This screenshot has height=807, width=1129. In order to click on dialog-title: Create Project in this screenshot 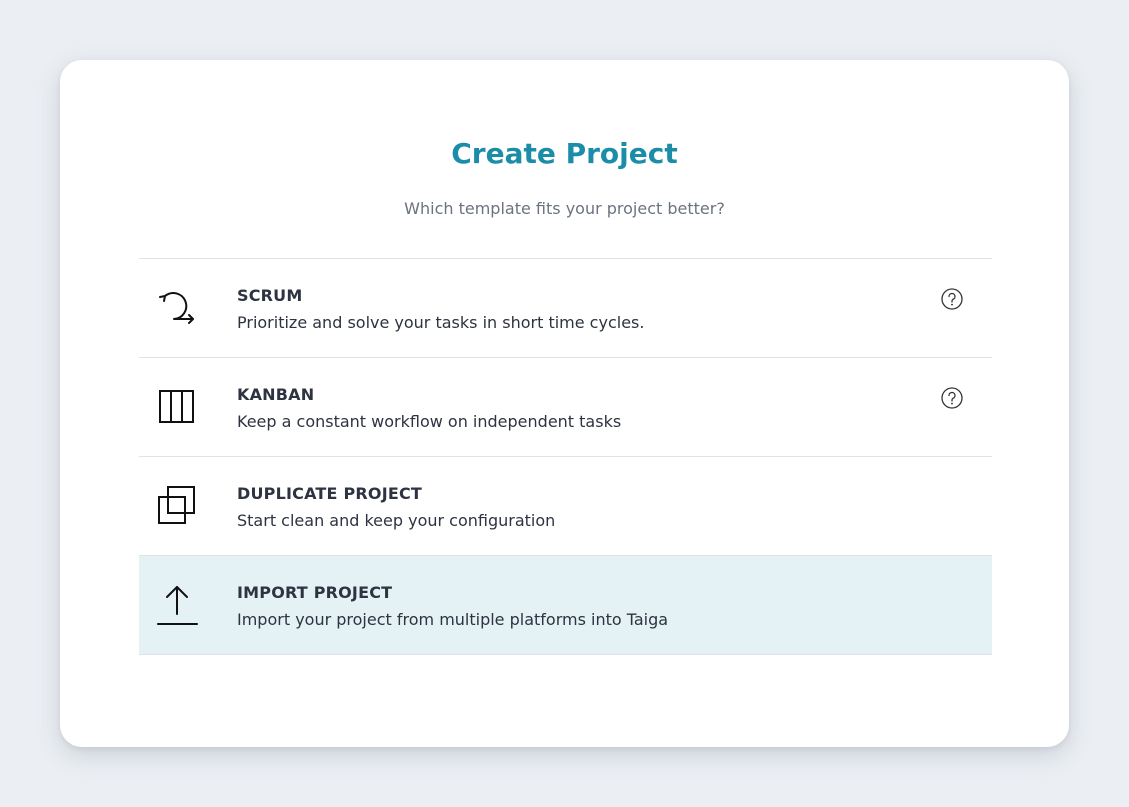, I will do `click(564, 153)`.